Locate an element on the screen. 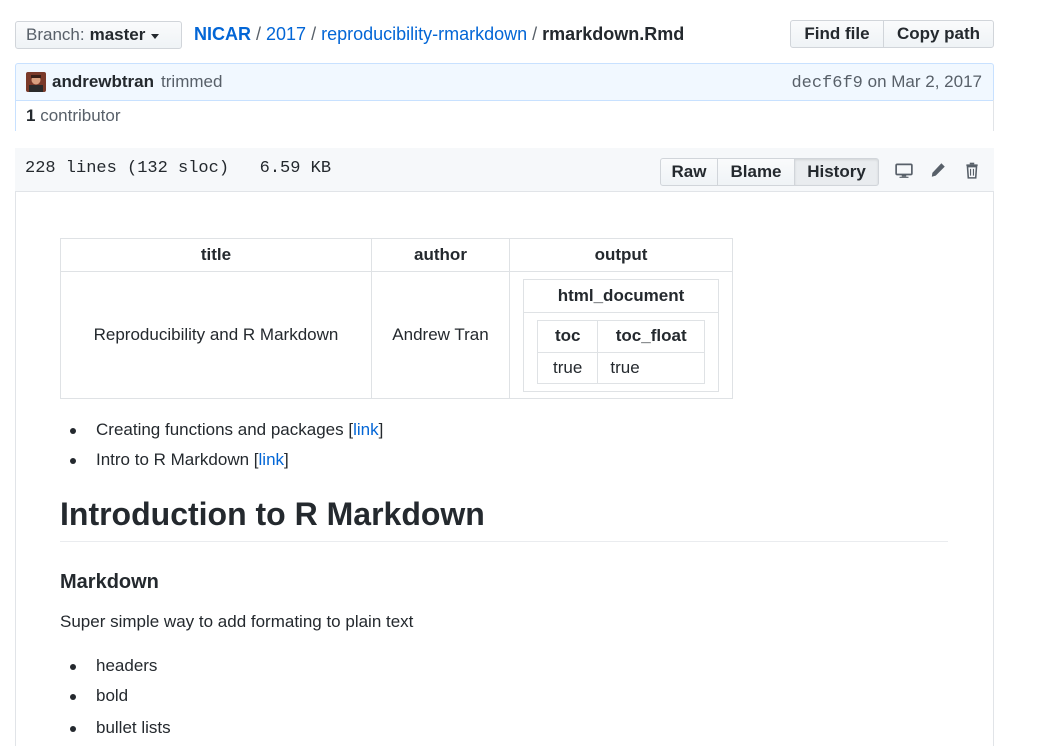  toc-table: toc toc_float true true is located at coordinates (620, 351).